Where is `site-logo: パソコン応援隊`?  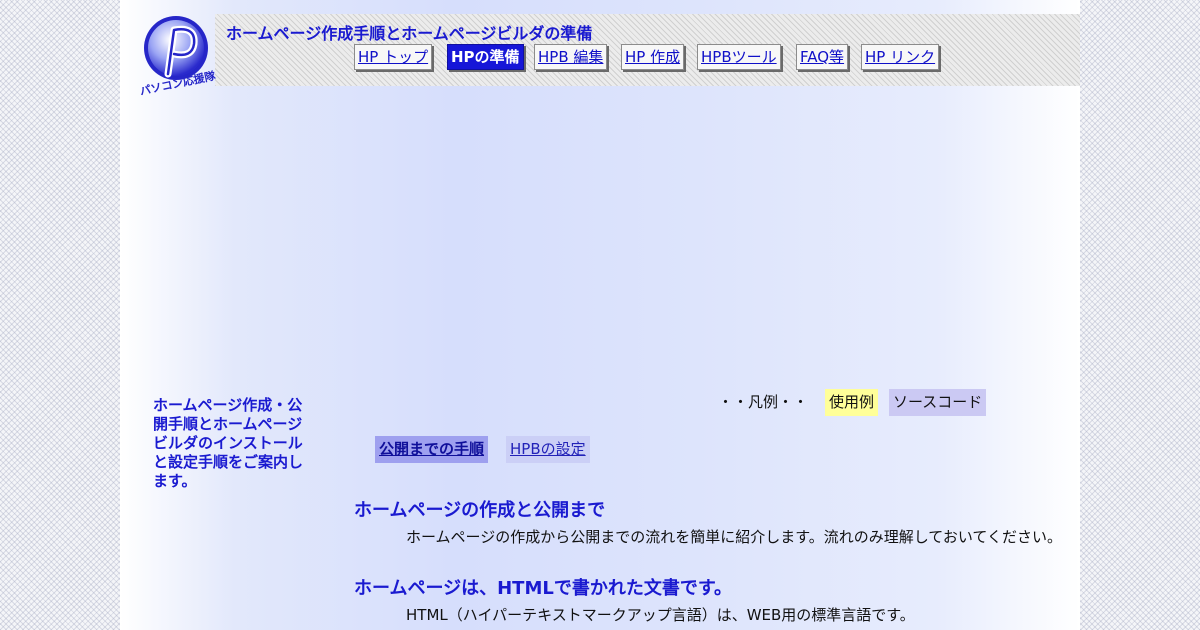
site-logo: パソコン応援隊 is located at coordinates (176, 55).